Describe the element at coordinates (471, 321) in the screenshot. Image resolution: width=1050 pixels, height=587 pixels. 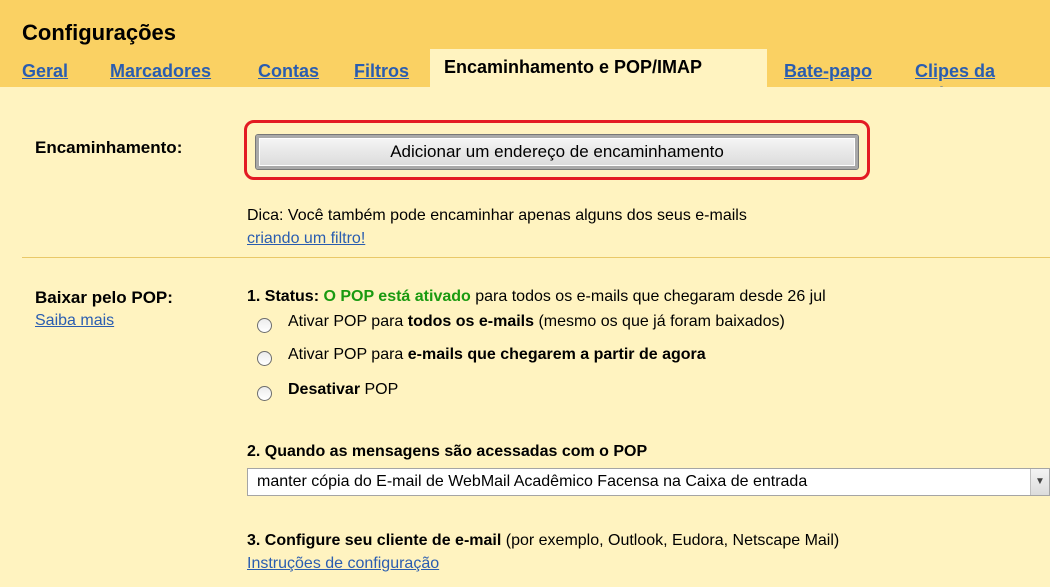
I see `pop-option-all-bold: todos os e-mails` at that location.